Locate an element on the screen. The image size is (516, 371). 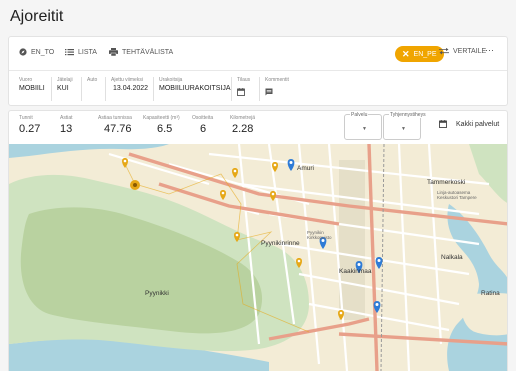
kommentit-label: Kommentit is located at coordinates (277, 80).